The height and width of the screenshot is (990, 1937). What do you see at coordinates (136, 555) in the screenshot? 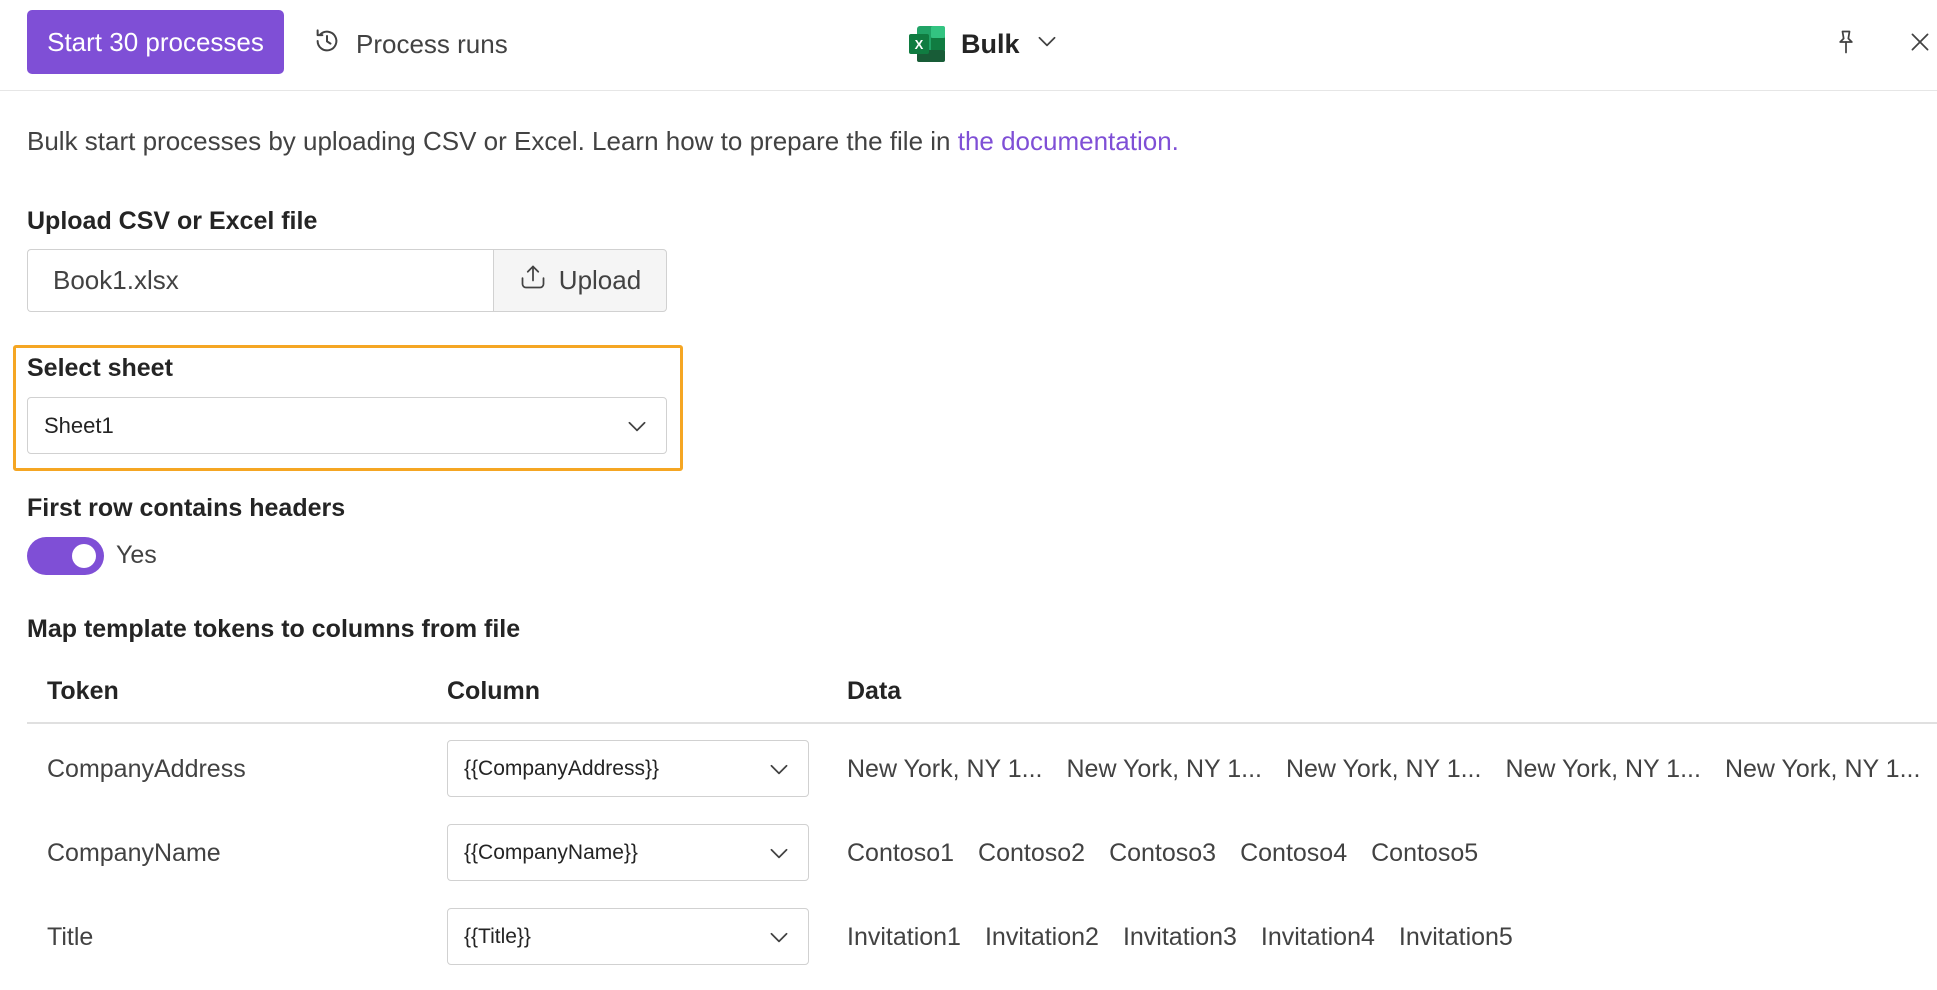
I see `toggle-state-label: Yes` at bounding box center [136, 555].